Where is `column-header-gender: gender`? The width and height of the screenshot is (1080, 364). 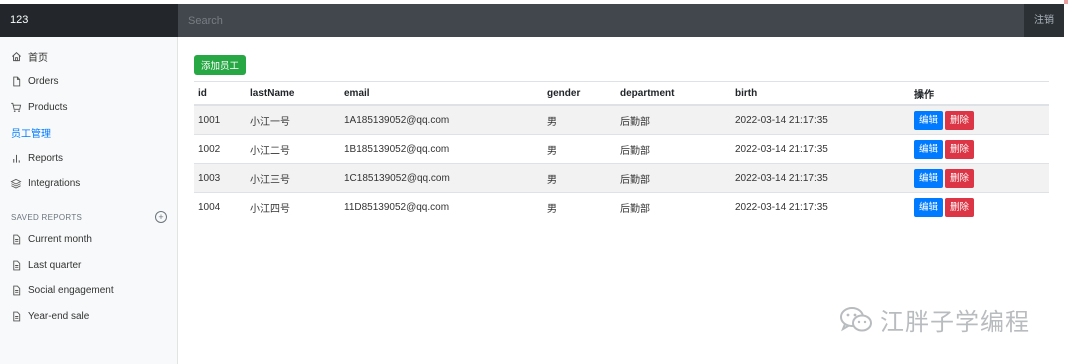 column-header-gender: gender is located at coordinates (579, 93).